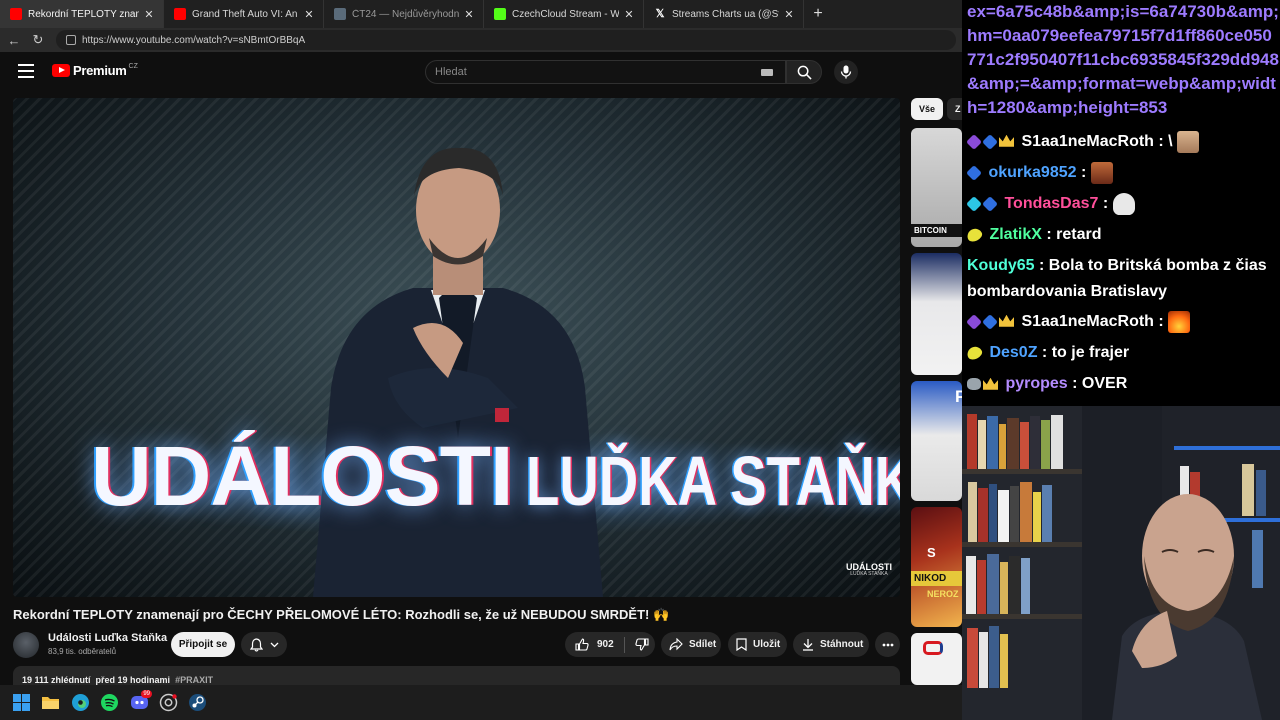 This screenshot has width=1280, height=720. Describe the element at coordinates (16, 14) in the screenshot. I see `youtube-favicon-icon` at that location.